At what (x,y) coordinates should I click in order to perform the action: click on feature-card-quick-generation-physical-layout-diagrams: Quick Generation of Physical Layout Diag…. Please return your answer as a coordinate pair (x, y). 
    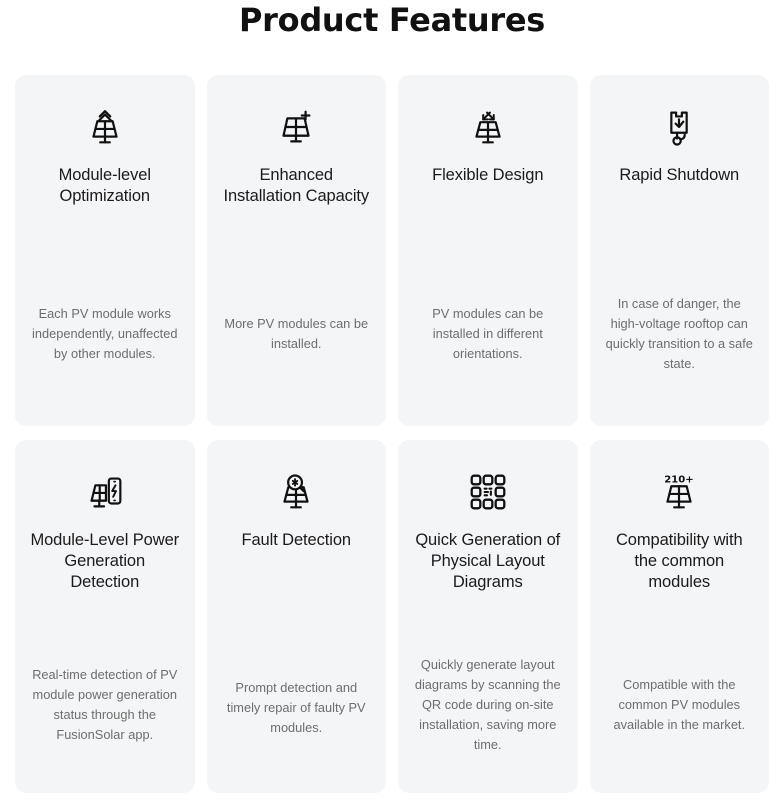
    Looking at the image, I should click on (488, 616).